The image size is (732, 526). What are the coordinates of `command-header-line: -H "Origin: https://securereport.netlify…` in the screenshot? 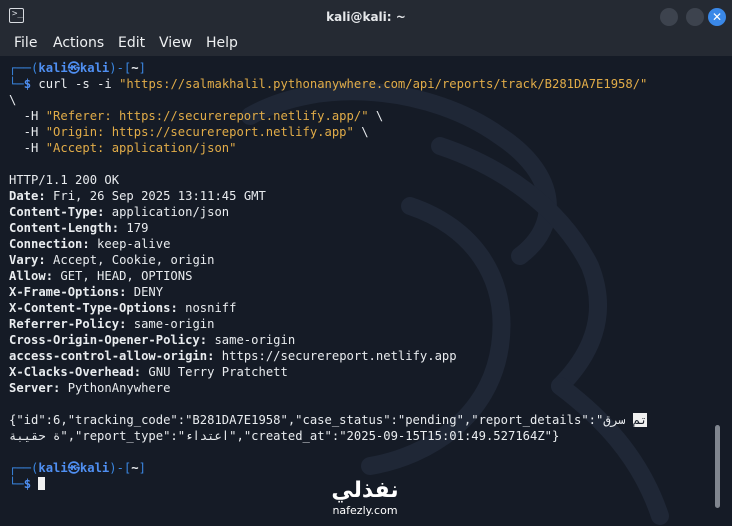 It's located at (189, 132).